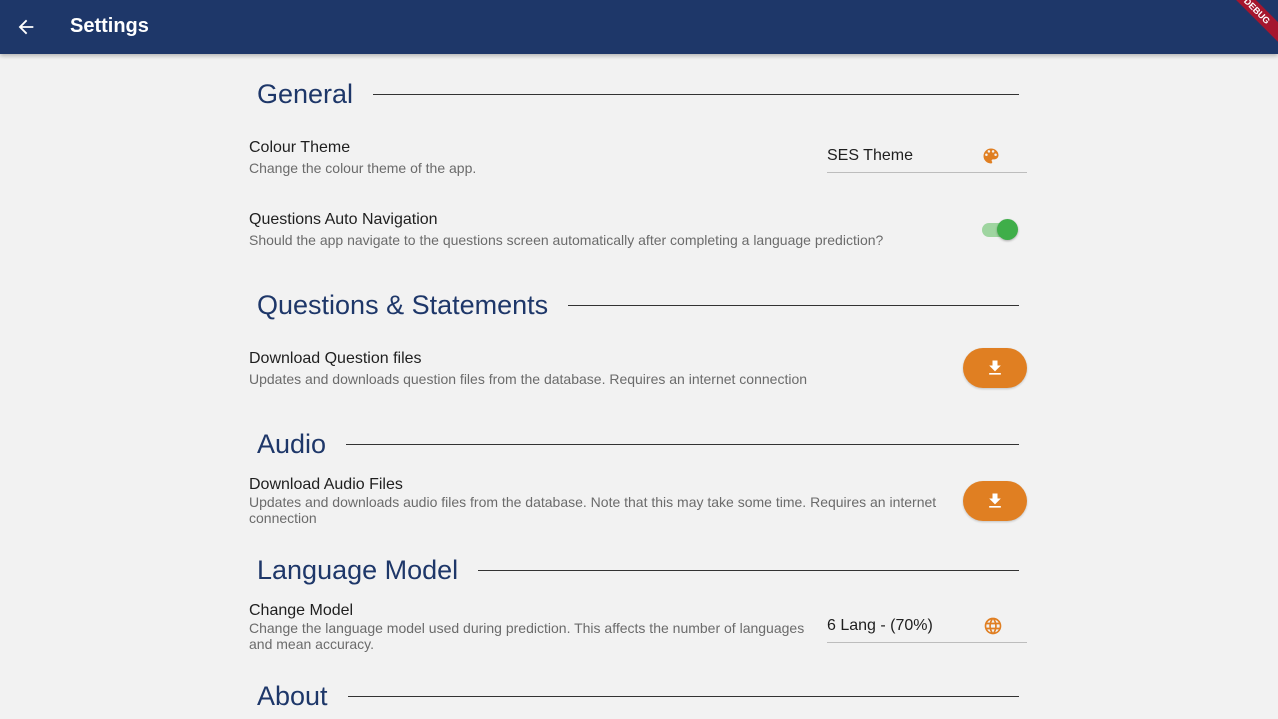 The image size is (1278, 719). I want to click on colour-theme-title: Colour Theme, so click(300, 147).